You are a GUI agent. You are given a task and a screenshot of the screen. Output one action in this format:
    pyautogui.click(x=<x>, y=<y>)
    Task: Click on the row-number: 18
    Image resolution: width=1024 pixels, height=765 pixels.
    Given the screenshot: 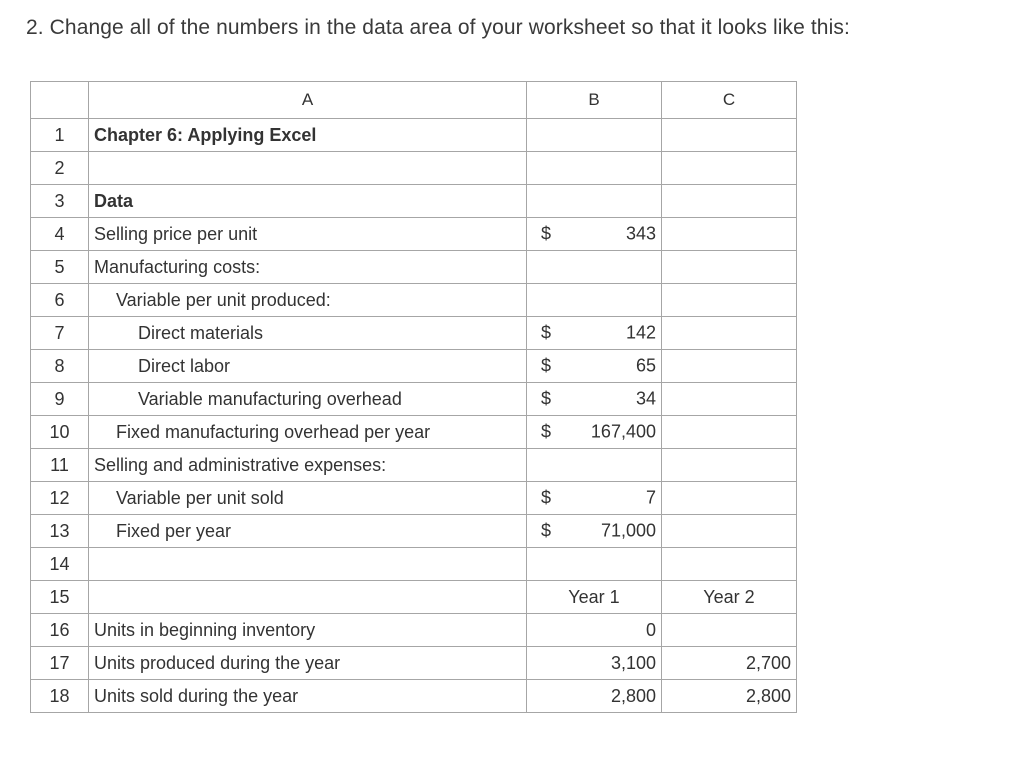 What is the action you would take?
    pyautogui.click(x=59, y=696)
    